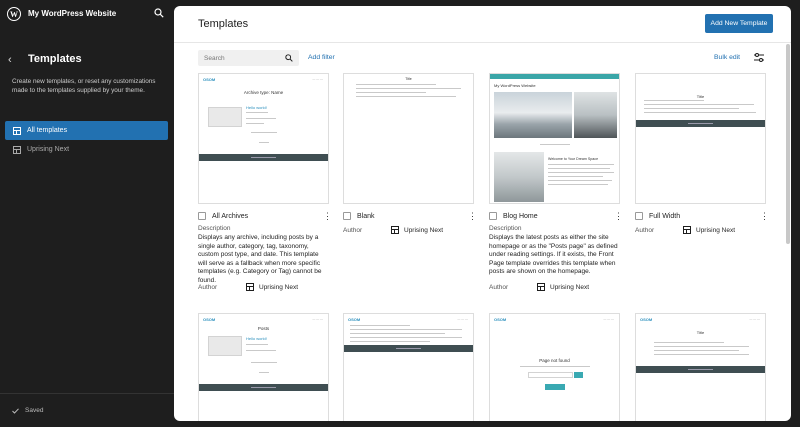 The image size is (800, 427). I want to click on wordpress-icon: W, so click(14, 14).